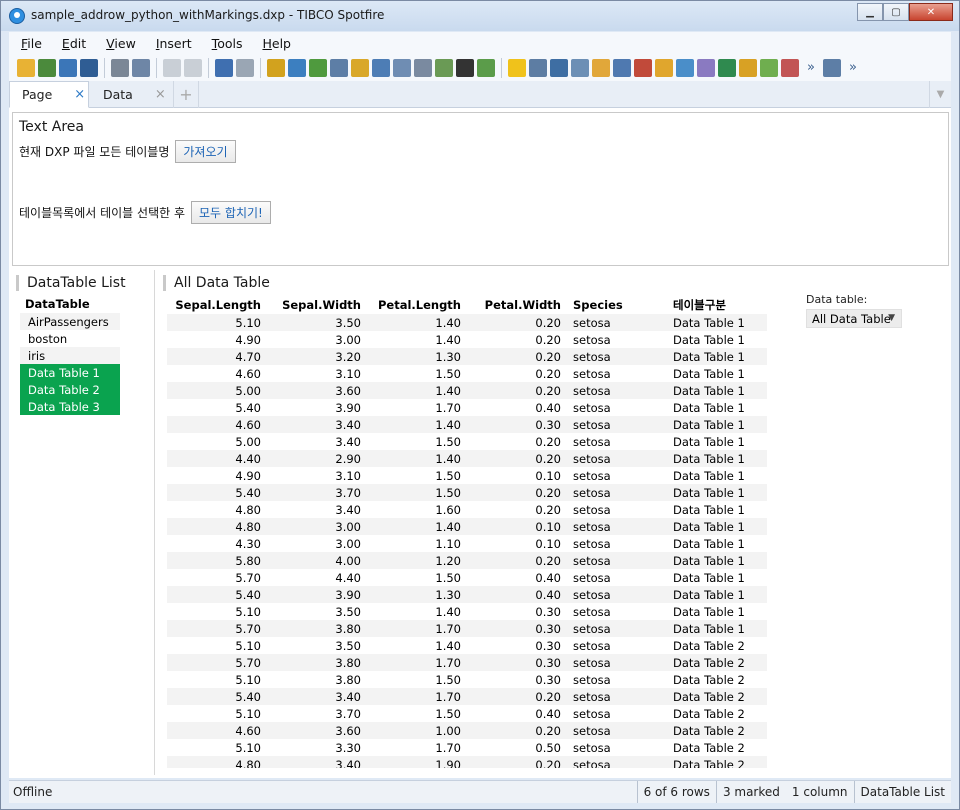 This screenshot has width=960, height=810. What do you see at coordinates (706, 67) in the screenshot?
I see `3d-scatter-icon` at bounding box center [706, 67].